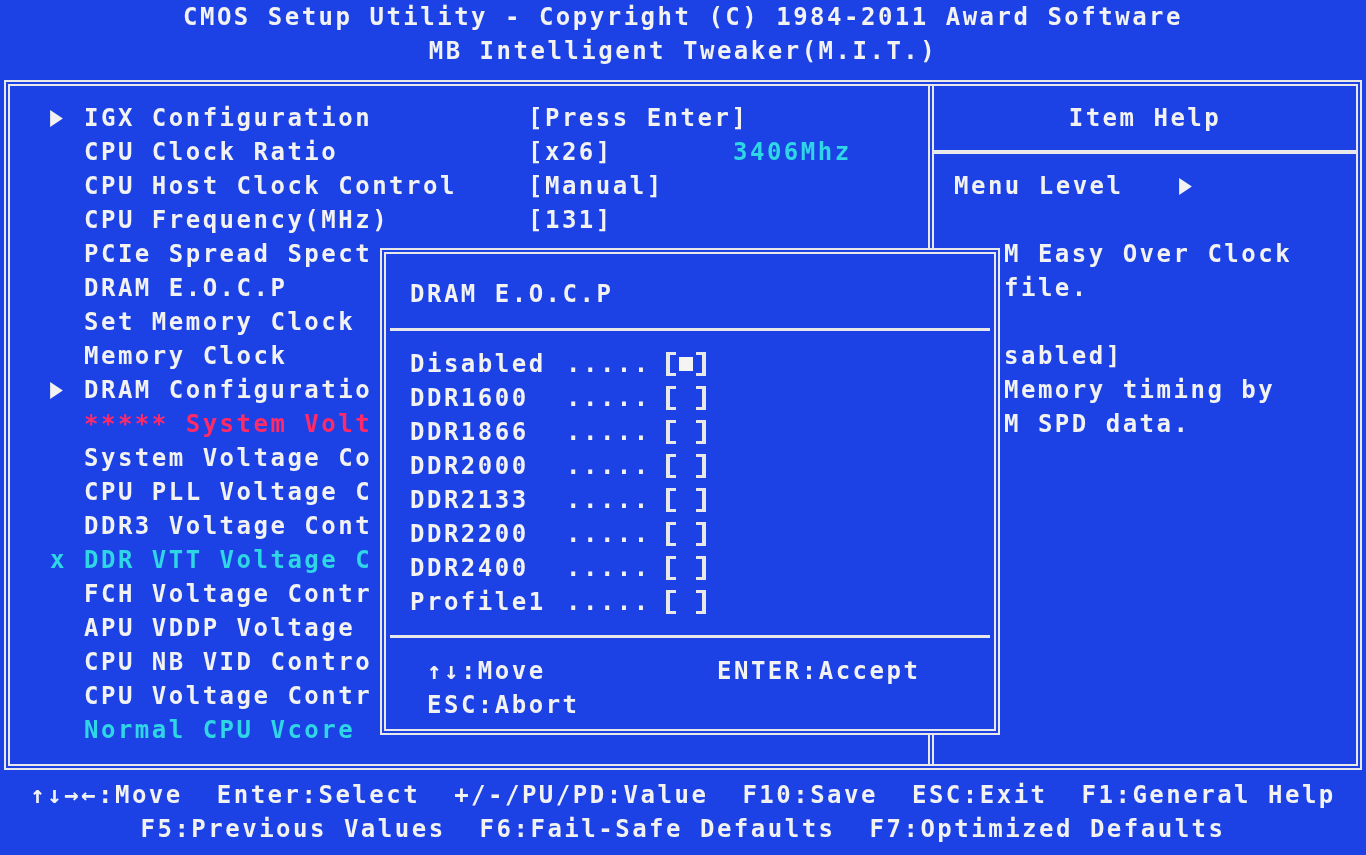 The width and height of the screenshot is (1366, 855). I want to click on option-label: Disabled, so click(488, 364).